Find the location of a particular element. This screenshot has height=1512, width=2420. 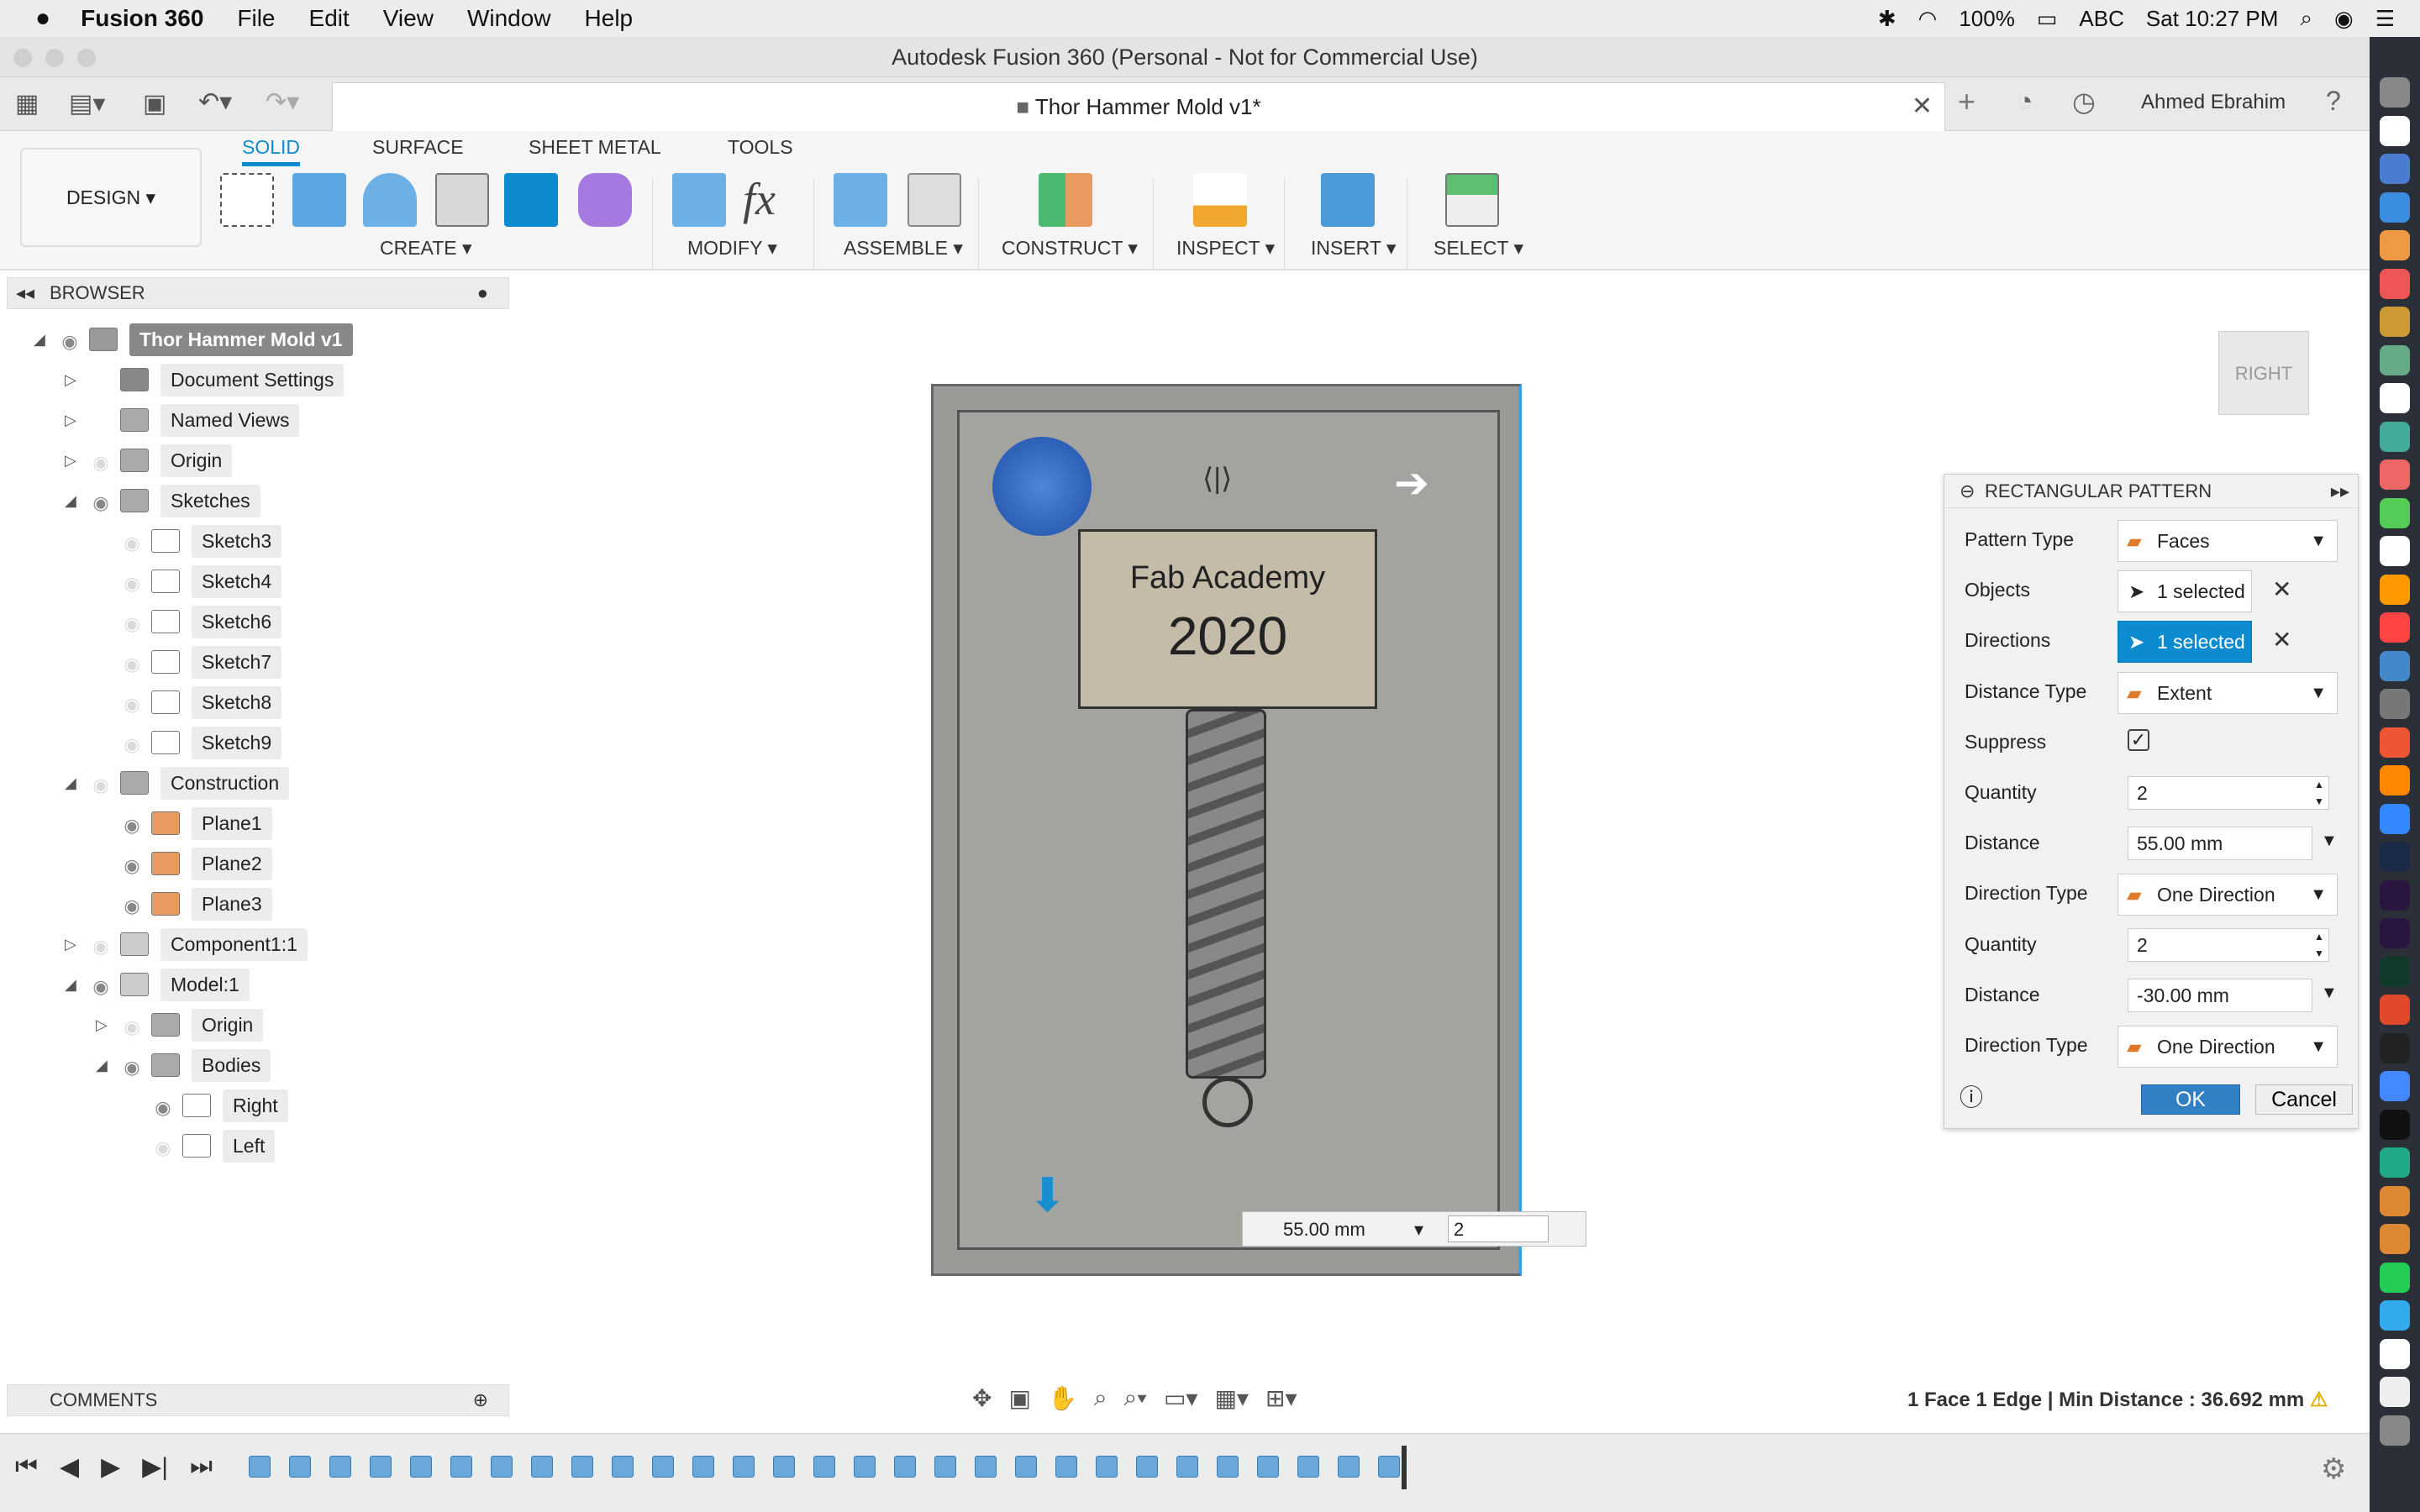

tab-solid: SOLID is located at coordinates (271, 151).